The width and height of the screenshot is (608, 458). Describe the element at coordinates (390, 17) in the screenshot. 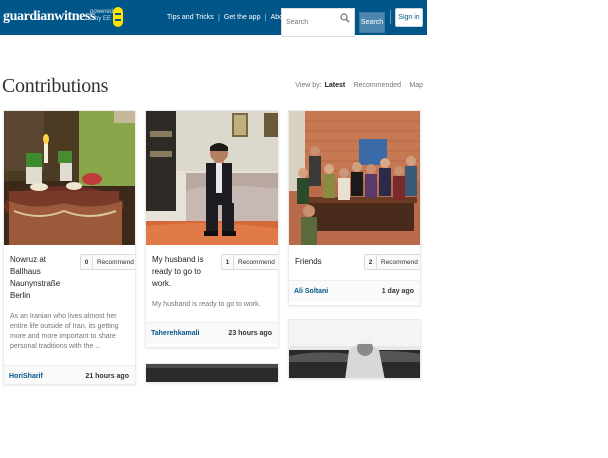

I see `header-divider` at that location.